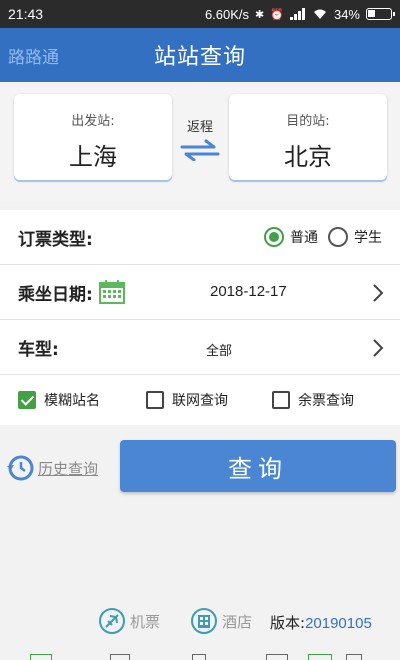  I want to click on network-speed: 6.60K/s, so click(227, 14).